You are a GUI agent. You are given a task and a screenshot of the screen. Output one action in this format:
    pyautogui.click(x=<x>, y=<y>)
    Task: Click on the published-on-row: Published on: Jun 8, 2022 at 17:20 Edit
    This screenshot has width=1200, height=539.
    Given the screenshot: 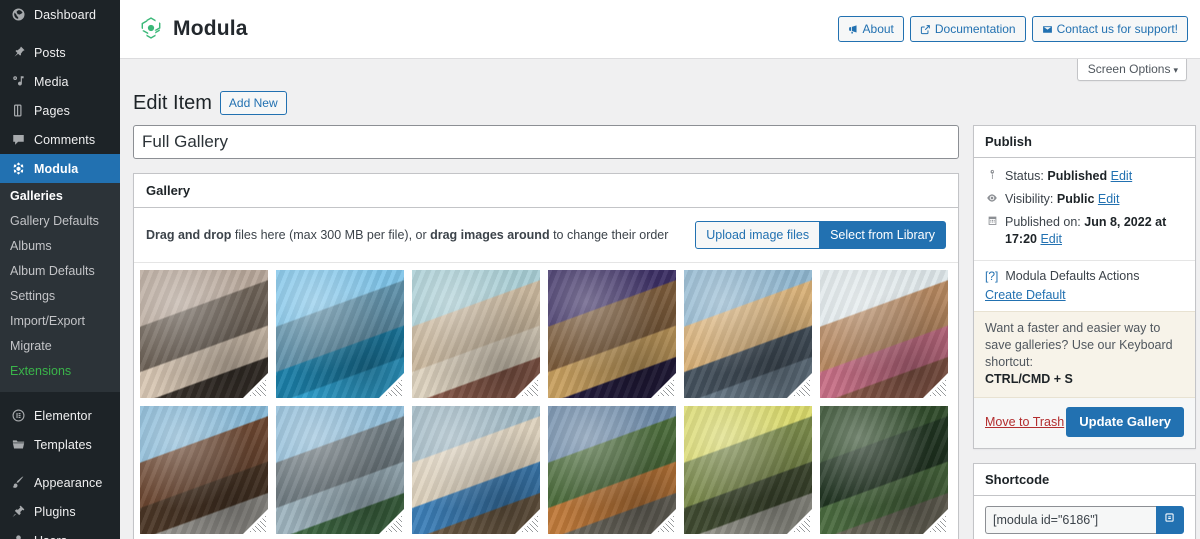 What is the action you would take?
    pyautogui.click(x=1084, y=231)
    